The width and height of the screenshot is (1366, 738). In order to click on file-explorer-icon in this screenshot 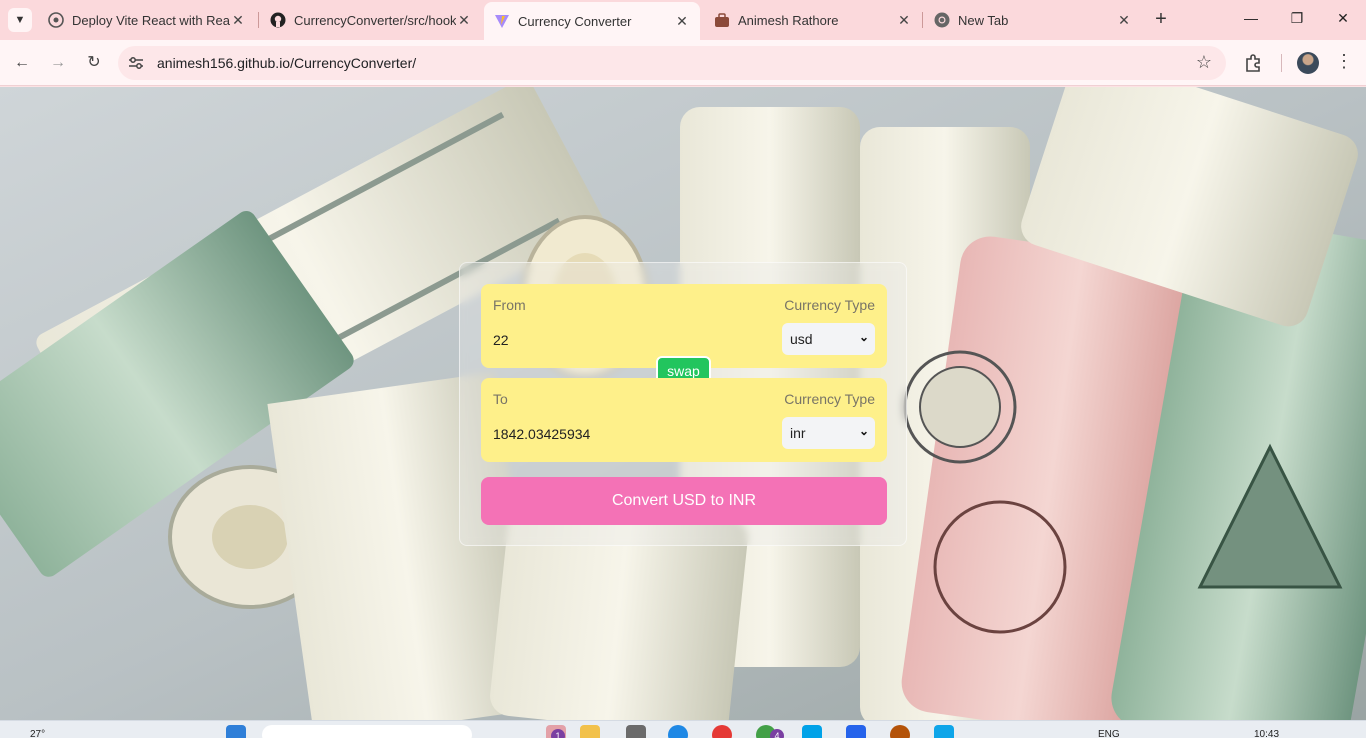, I will do `click(590, 731)`.